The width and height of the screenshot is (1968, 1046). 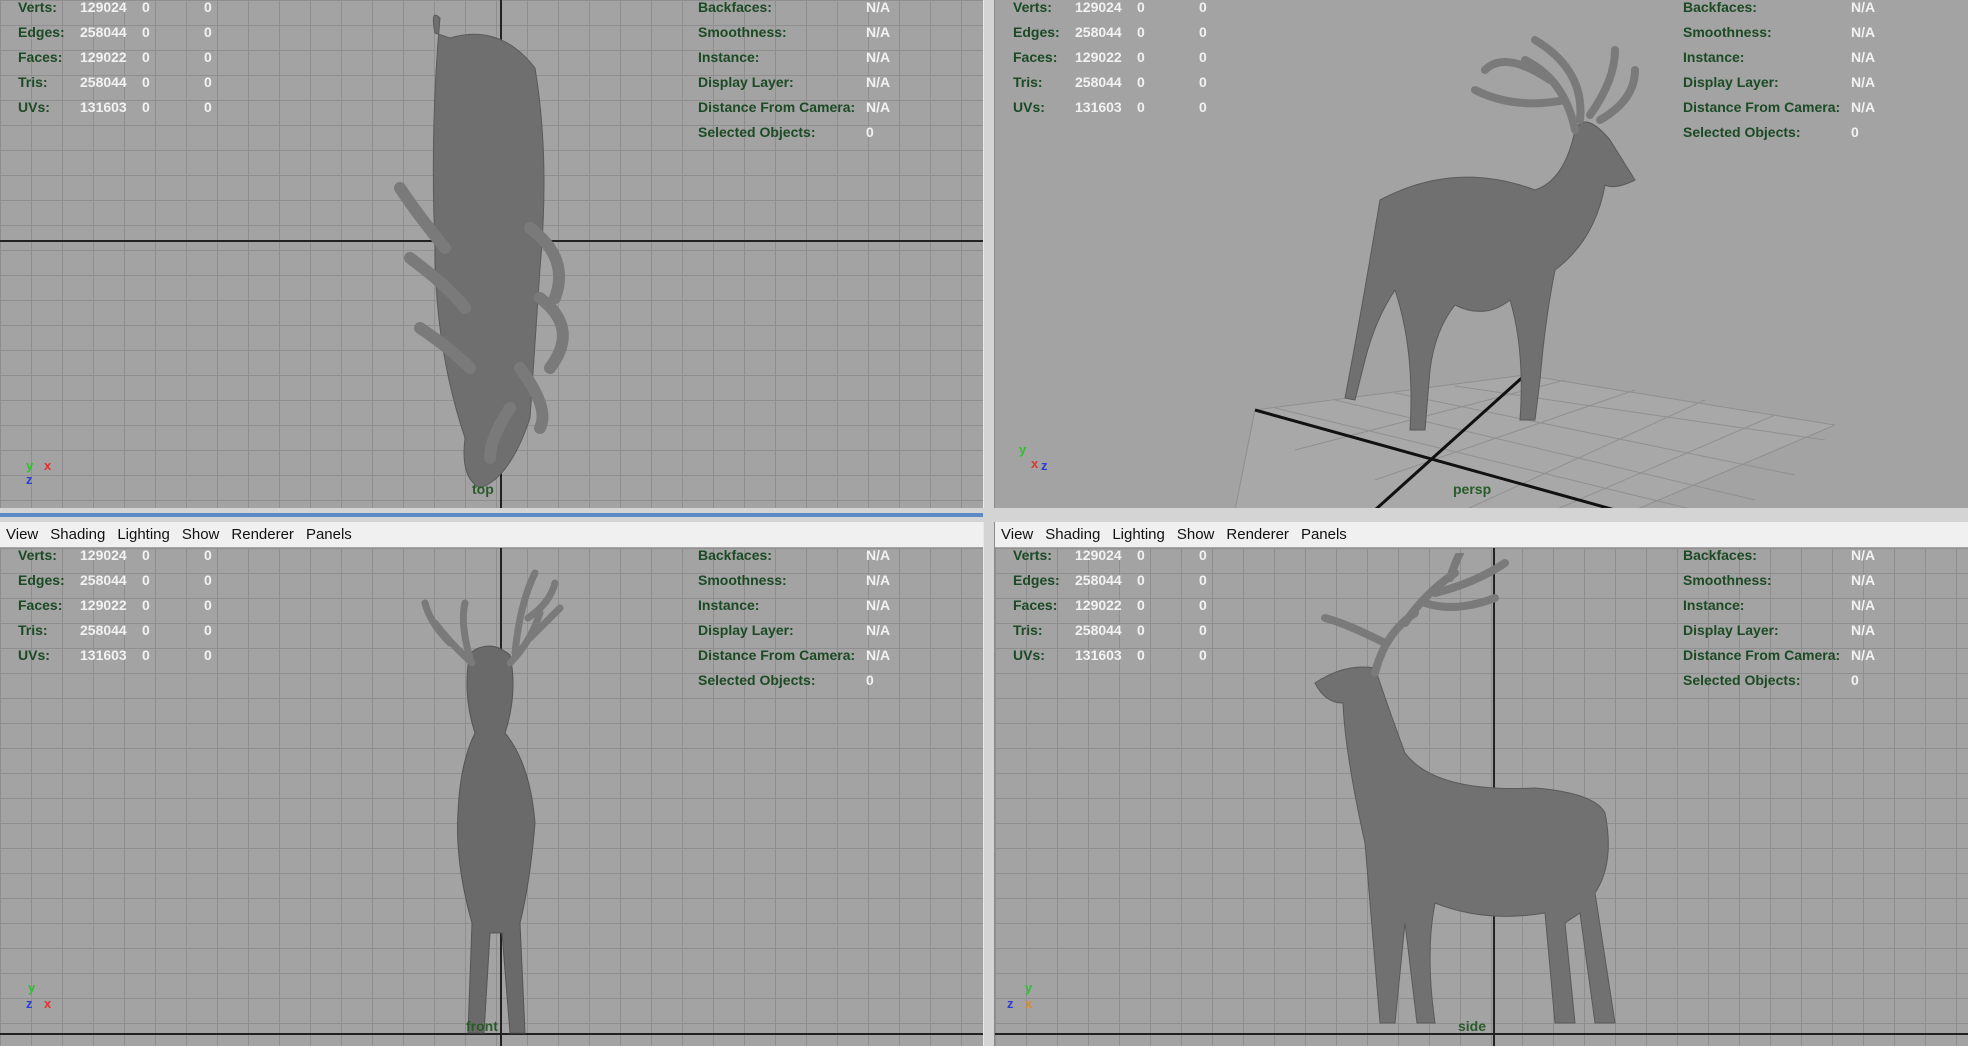 I want to click on camera-label-top: top, so click(x=483, y=489).